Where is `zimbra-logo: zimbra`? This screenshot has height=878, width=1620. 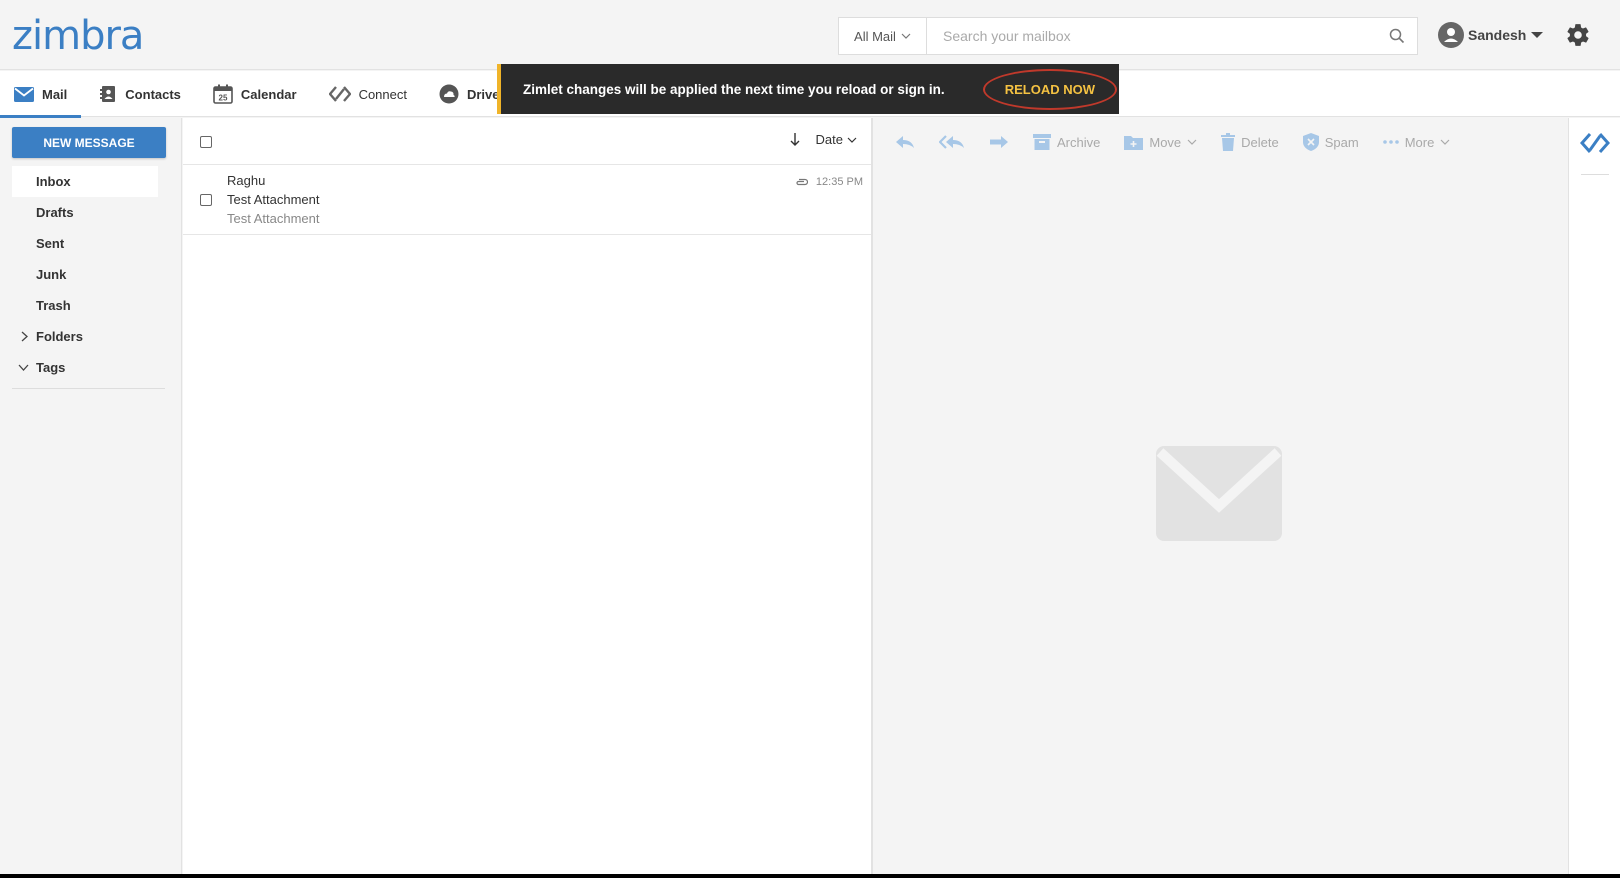 zimbra-logo: zimbra is located at coordinates (78, 36).